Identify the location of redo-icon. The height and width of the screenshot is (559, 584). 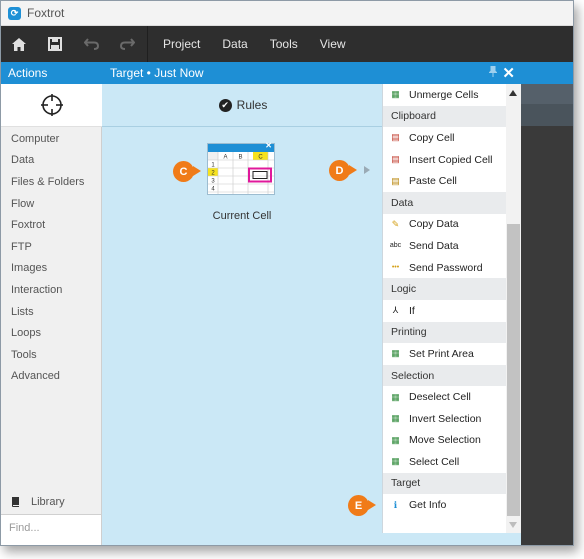
(127, 44).